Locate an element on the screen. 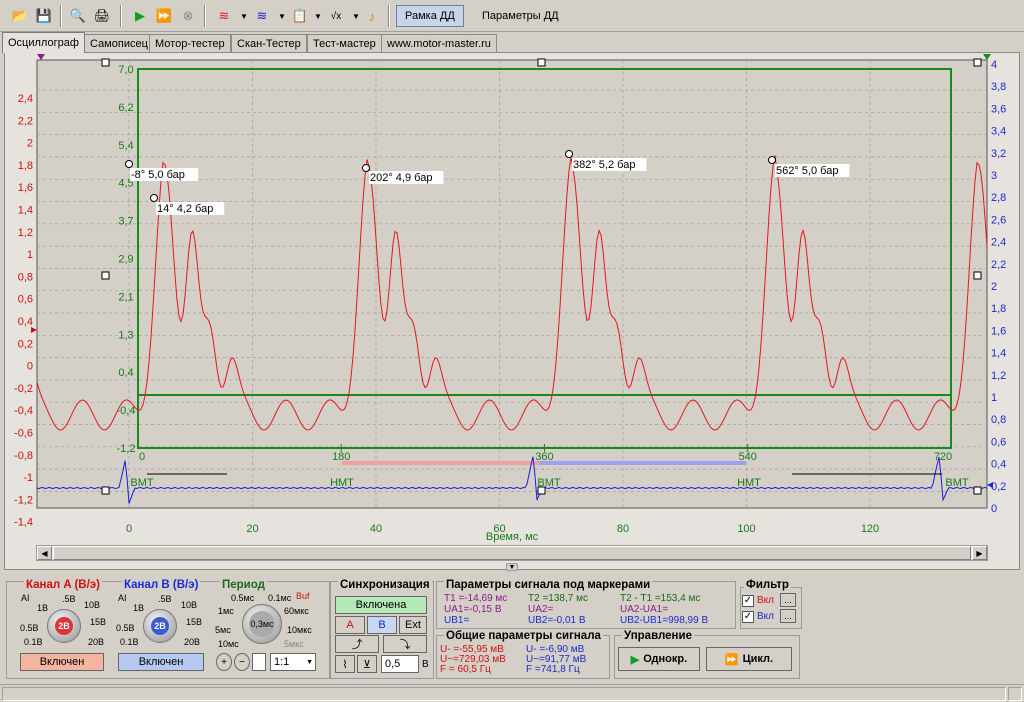 This screenshot has width=1024, height=702. channel-b-knob: 2В is located at coordinates (160, 626).